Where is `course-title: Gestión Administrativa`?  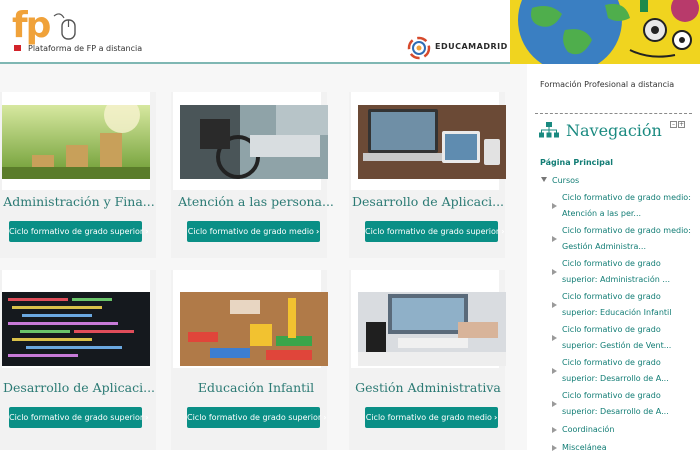 course-title: Gestión Administrativa is located at coordinates (428, 387).